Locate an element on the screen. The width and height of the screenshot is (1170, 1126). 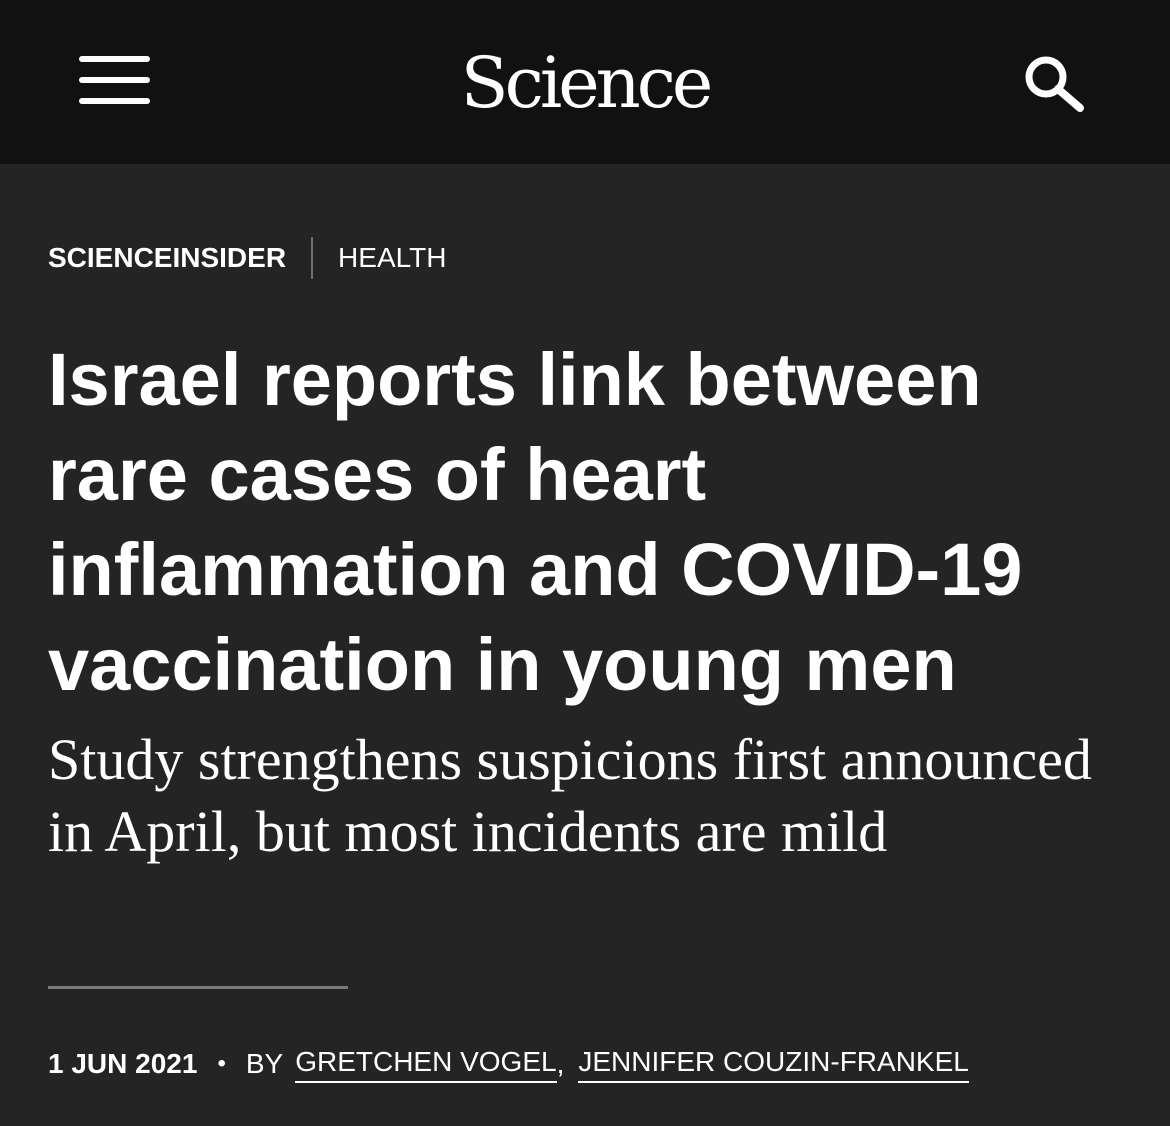
author-link: JENNIFER COUZIN-FRANKEL is located at coordinates (773, 1064).